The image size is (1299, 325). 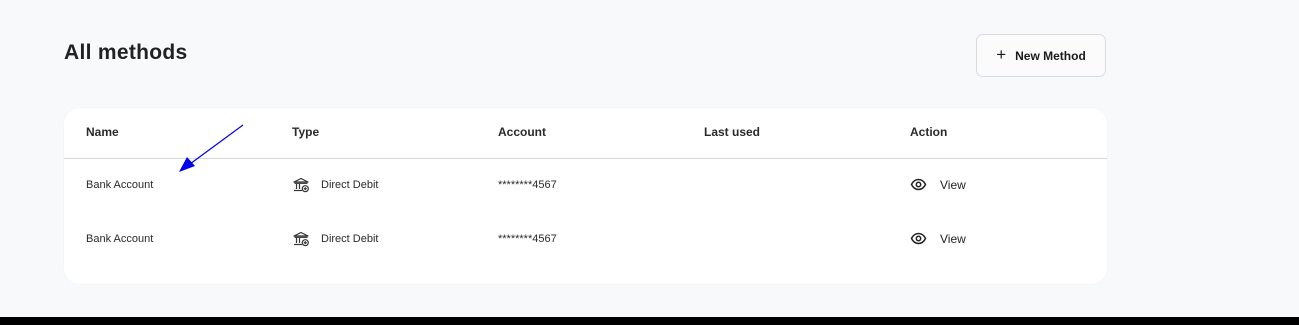 What do you see at coordinates (649, 321) in the screenshot?
I see `bottom-bar` at bounding box center [649, 321].